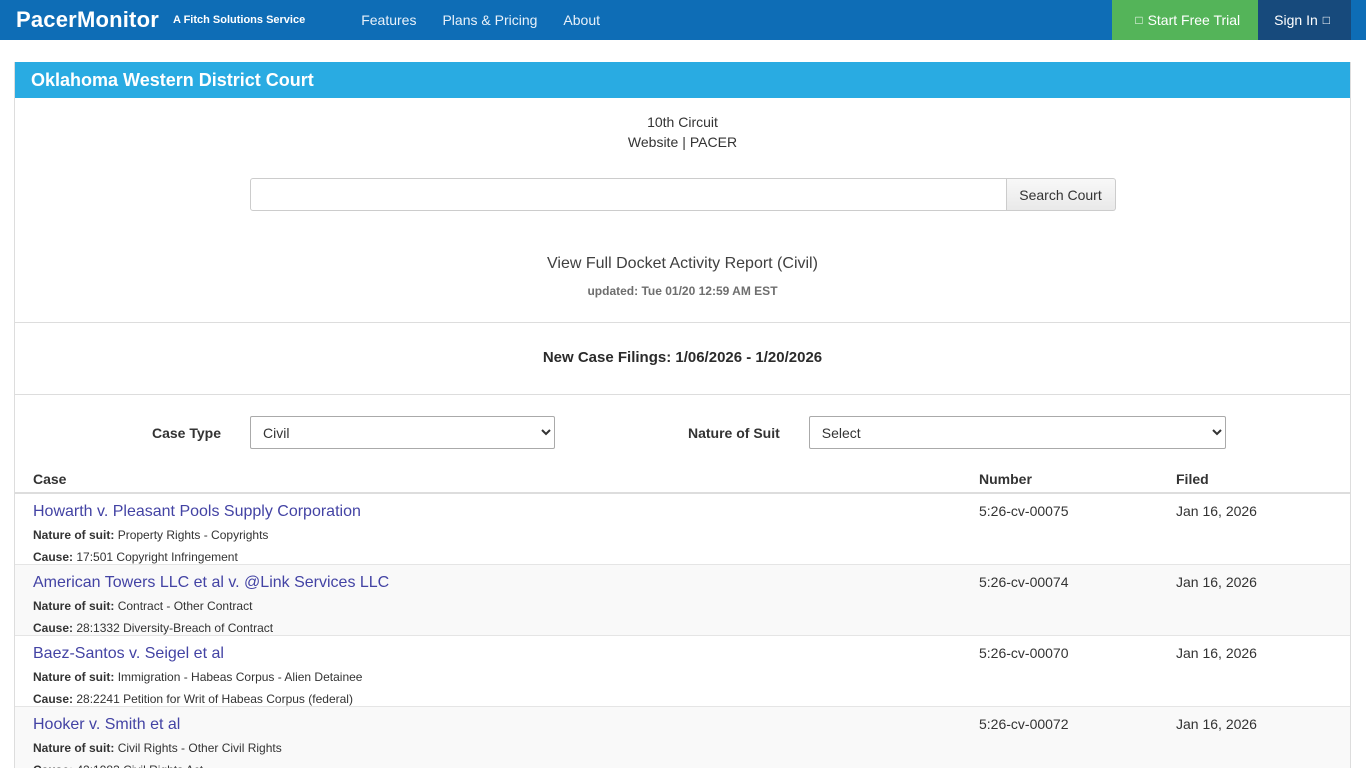  I want to click on full-docket-report-link: View Full Docket Activity Report (Civil), so click(682, 264).